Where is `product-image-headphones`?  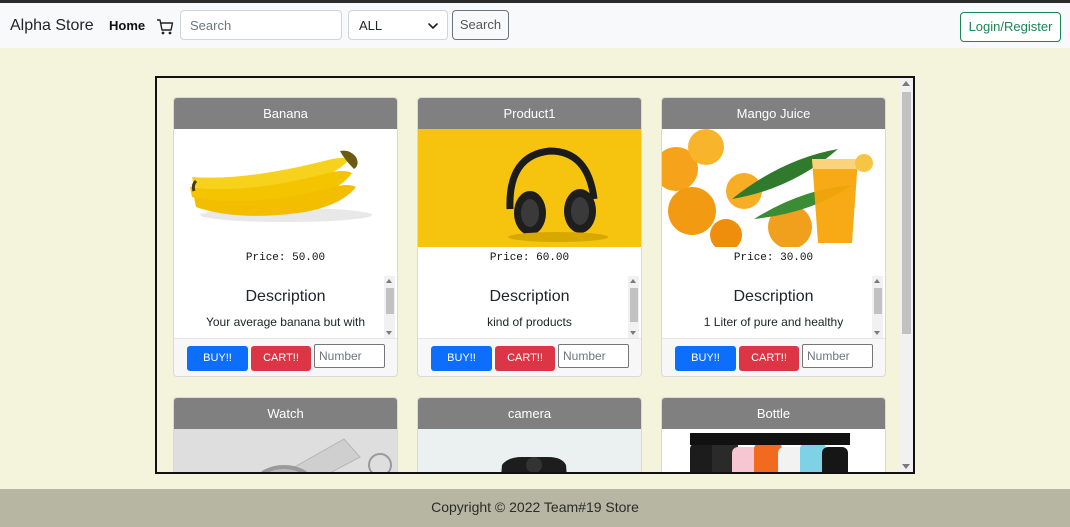
product-image-headphones is located at coordinates (529, 188).